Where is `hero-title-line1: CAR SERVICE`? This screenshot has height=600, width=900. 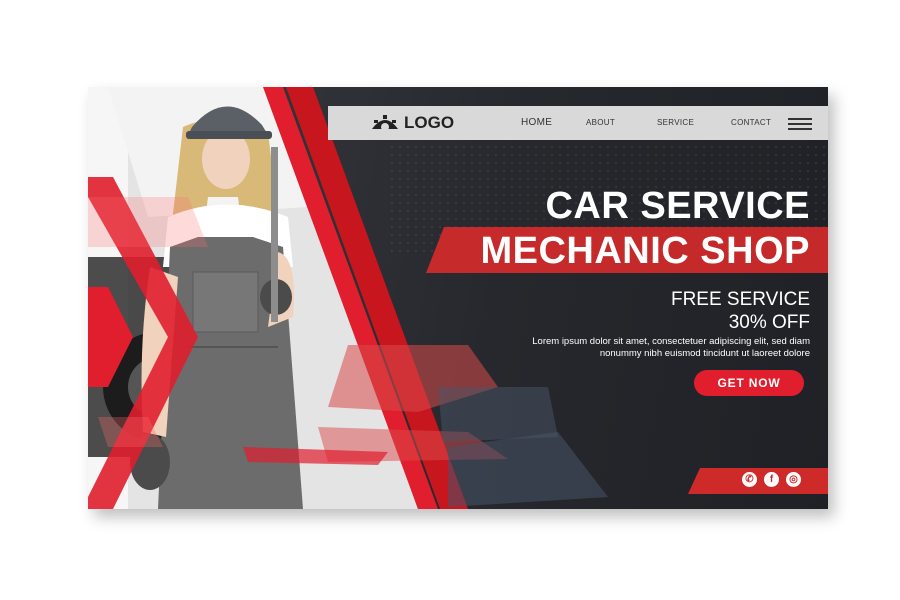 hero-title-line1: CAR SERVICE is located at coordinates (677, 206).